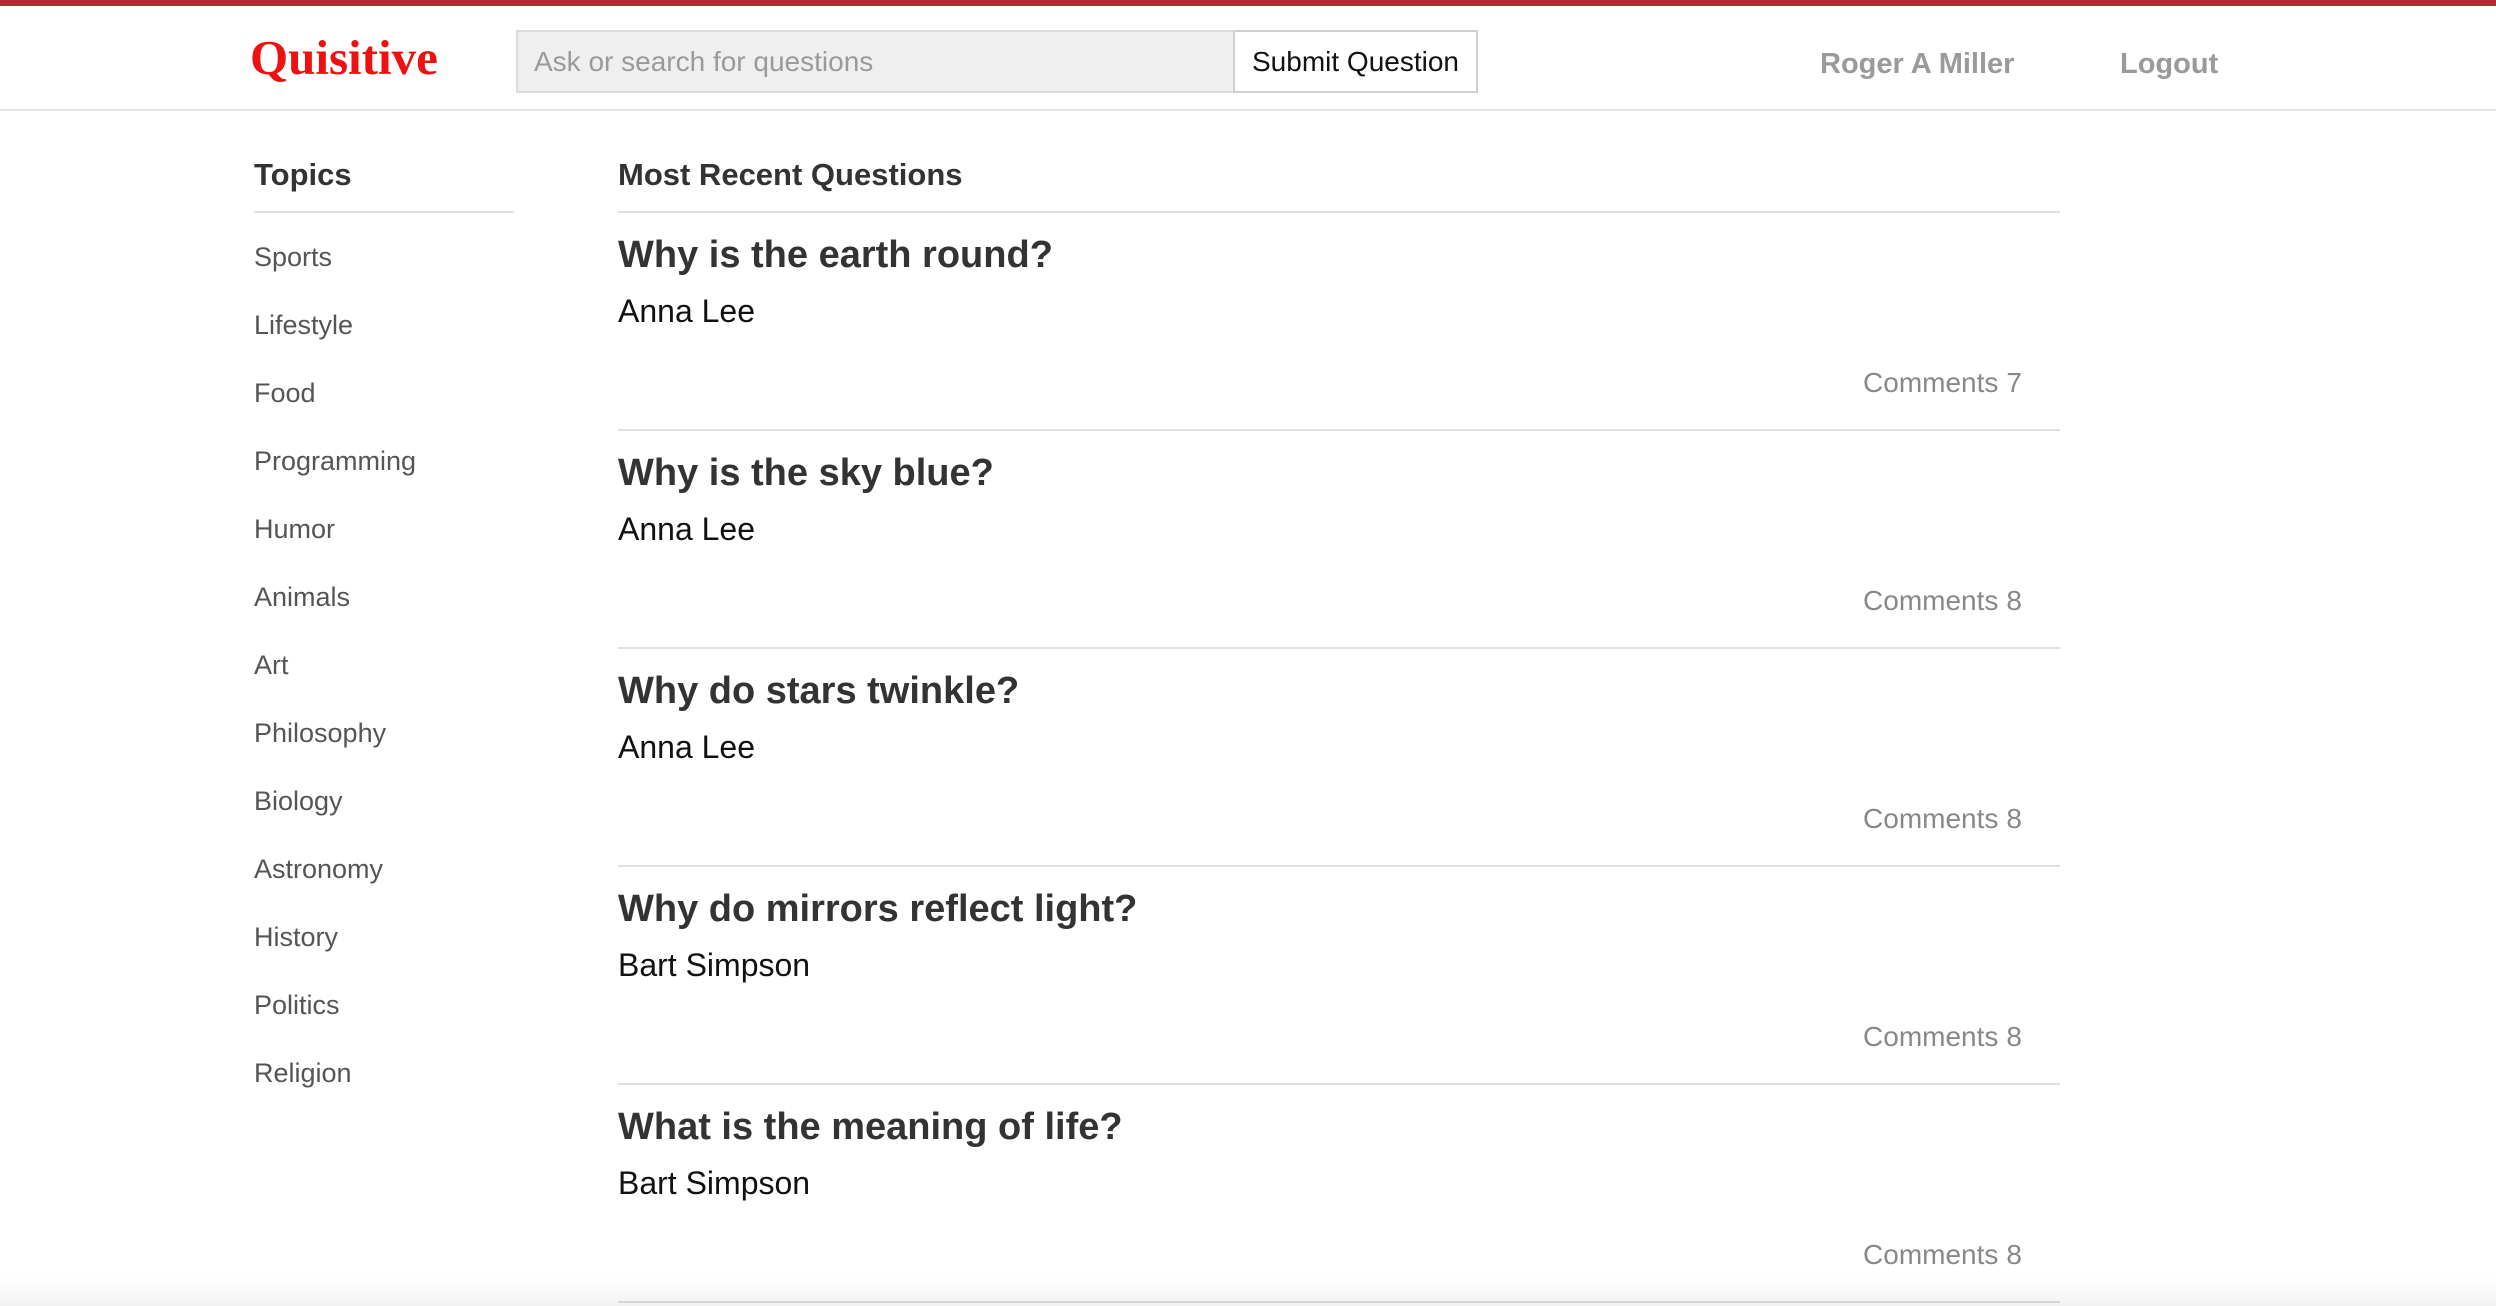 The height and width of the screenshot is (1306, 2496). What do you see at coordinates (877, 909) in the screenshot?
I see `question-title: Why do mirrors reflect light?` at bounding box center [877, 909].